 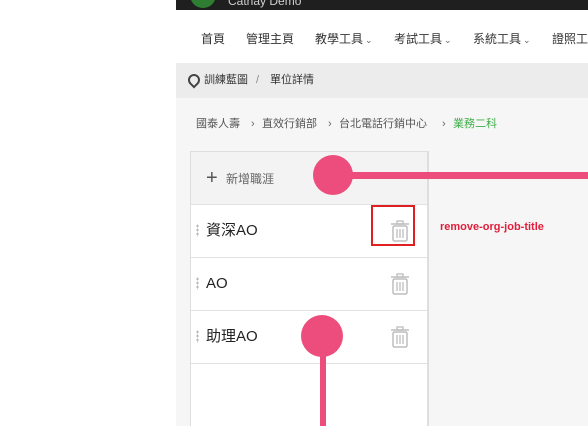 I want to click on org-path-department: 直效行銷部, so click(x=289, y=124).